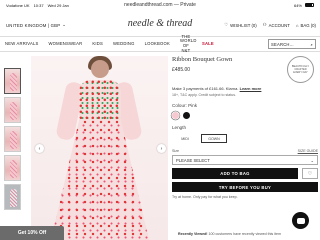 This screenshot has width=320, height=240. Describe the element at coordinates (312, 160) in the screenshot. I see `chevron-down-icon: ⌄` at that location.